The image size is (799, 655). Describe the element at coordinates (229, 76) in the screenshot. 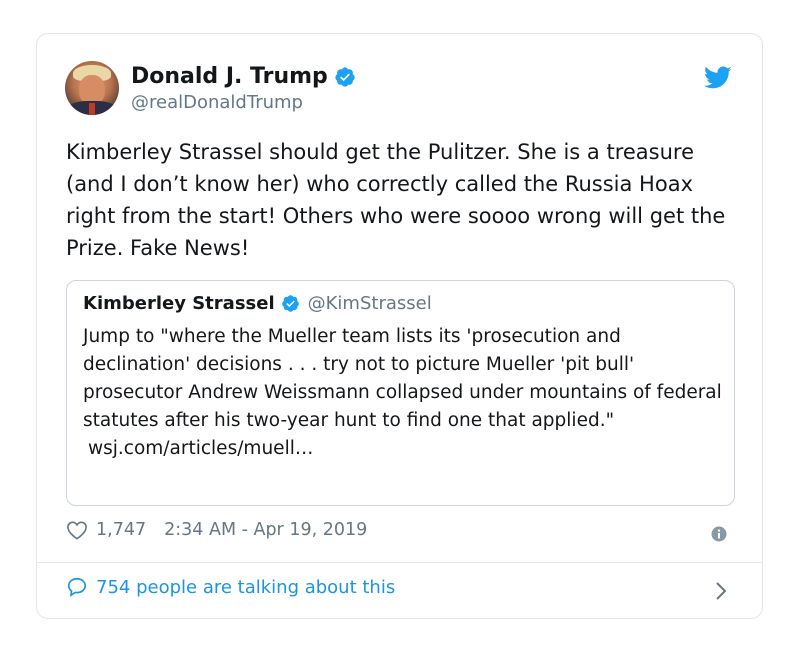

I see `author-name: Donald J. Trump` at that location.